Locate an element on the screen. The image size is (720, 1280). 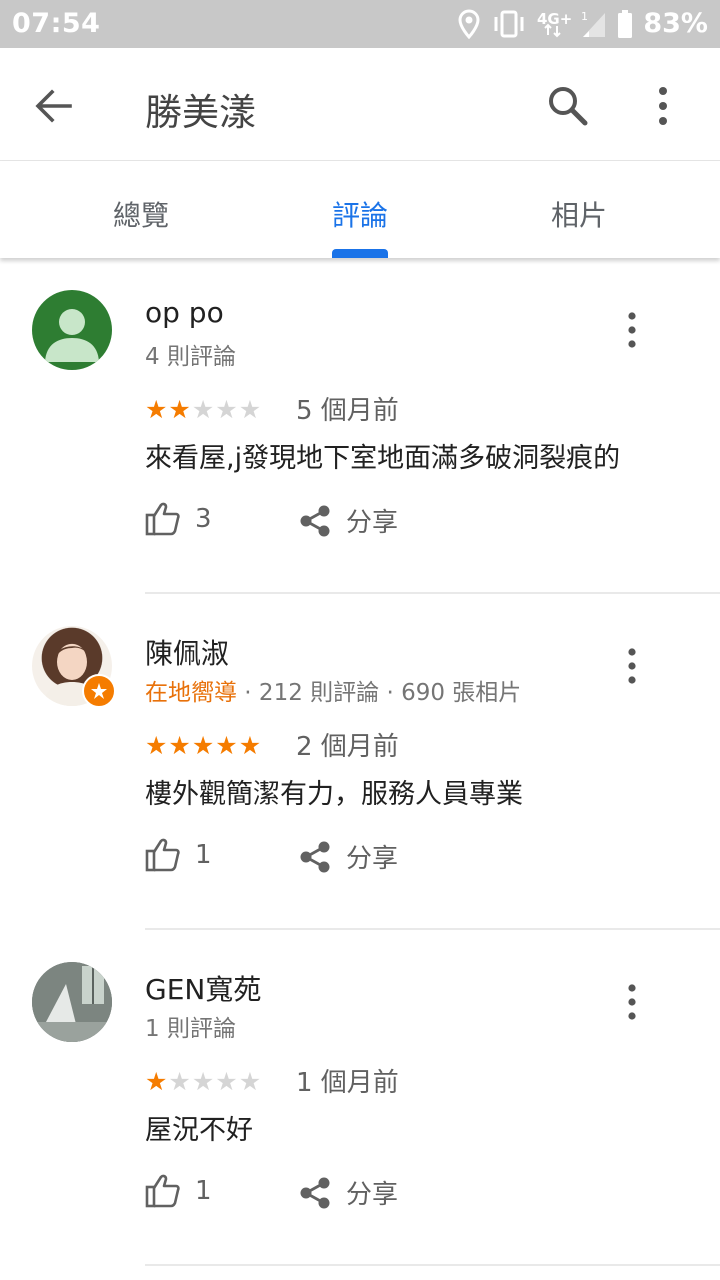
vibrate-icon is located at coordinates (509, 23).